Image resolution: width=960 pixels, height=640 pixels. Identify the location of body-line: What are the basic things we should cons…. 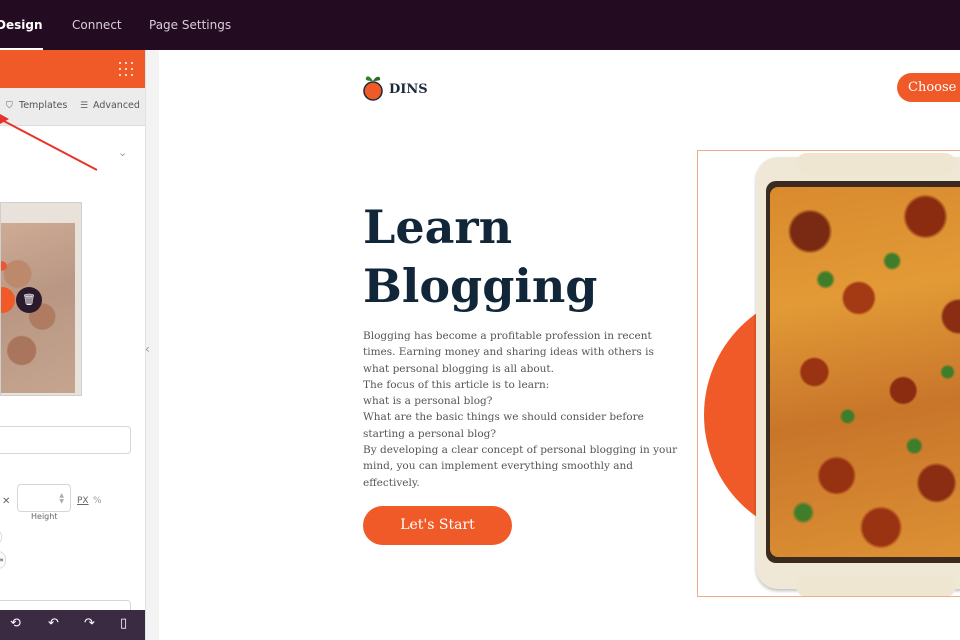
(503, 417).